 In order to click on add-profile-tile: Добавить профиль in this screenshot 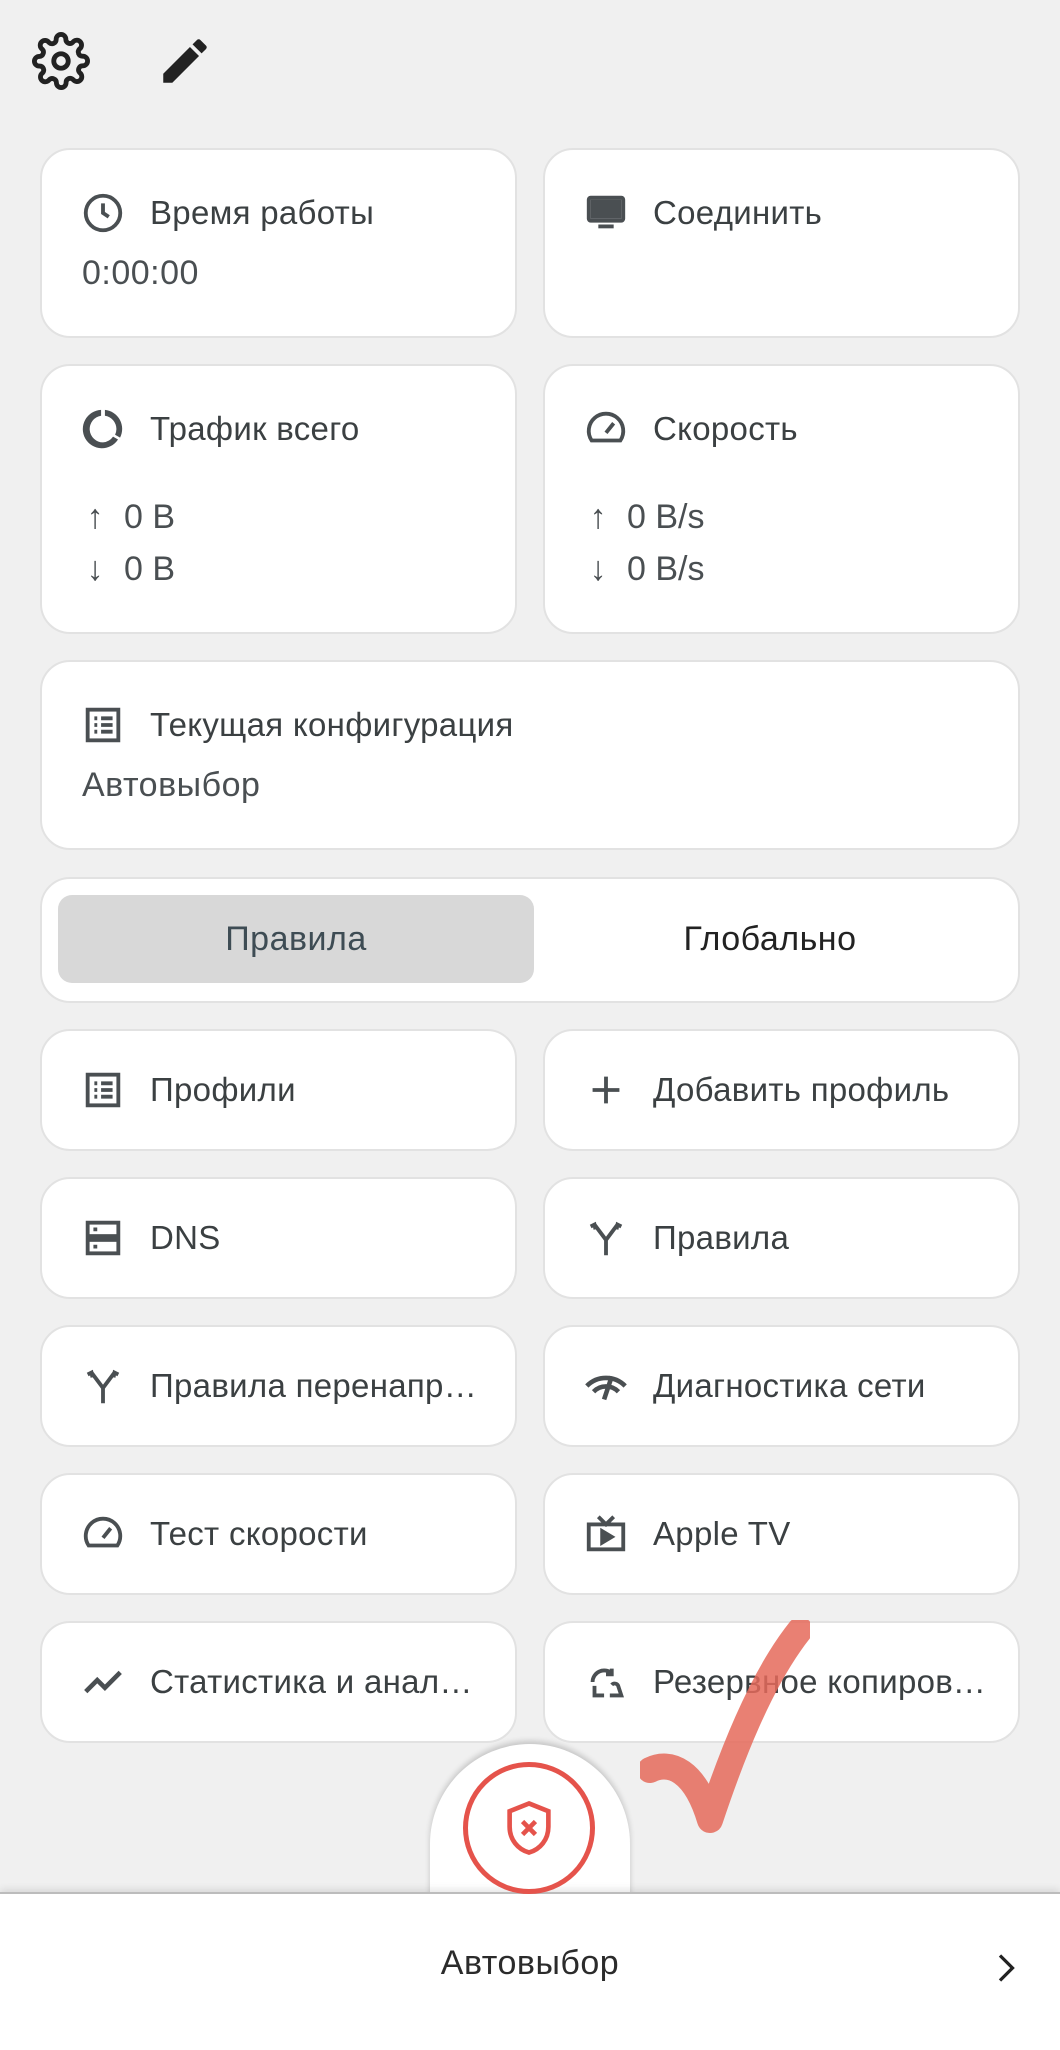, I will do `click(781, 1090)`.